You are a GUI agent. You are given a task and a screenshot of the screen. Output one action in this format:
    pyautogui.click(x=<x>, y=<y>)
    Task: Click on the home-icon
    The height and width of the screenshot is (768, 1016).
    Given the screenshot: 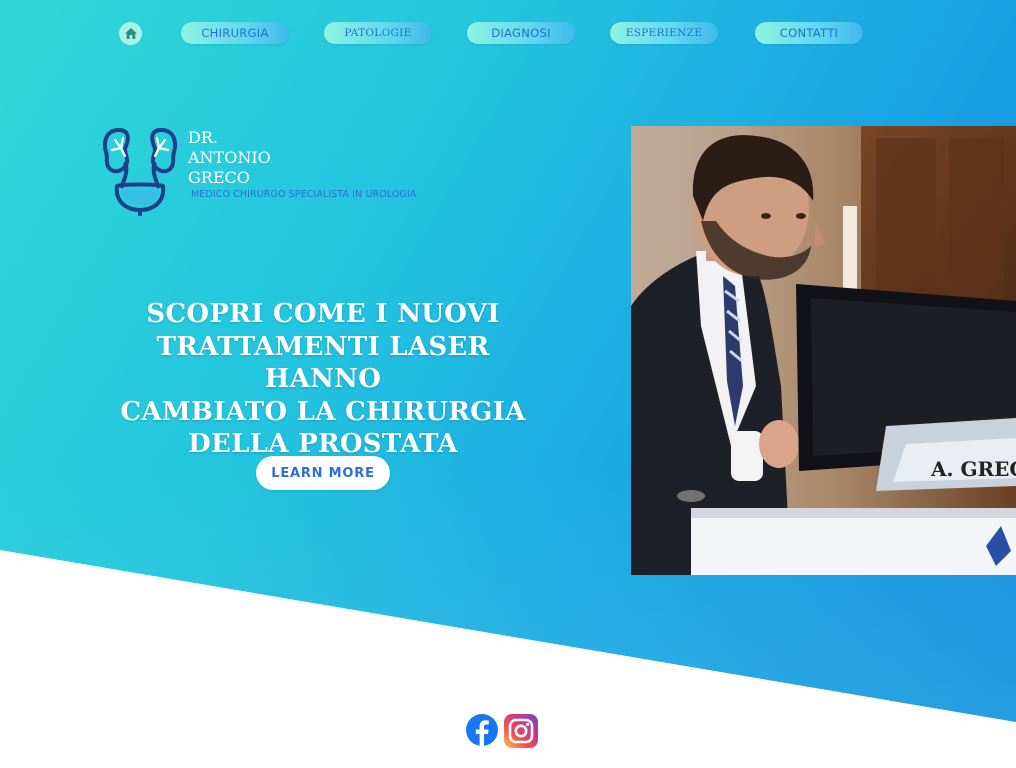 What is the action you would take?
    pyautogui.click(x=130, y=33)
    